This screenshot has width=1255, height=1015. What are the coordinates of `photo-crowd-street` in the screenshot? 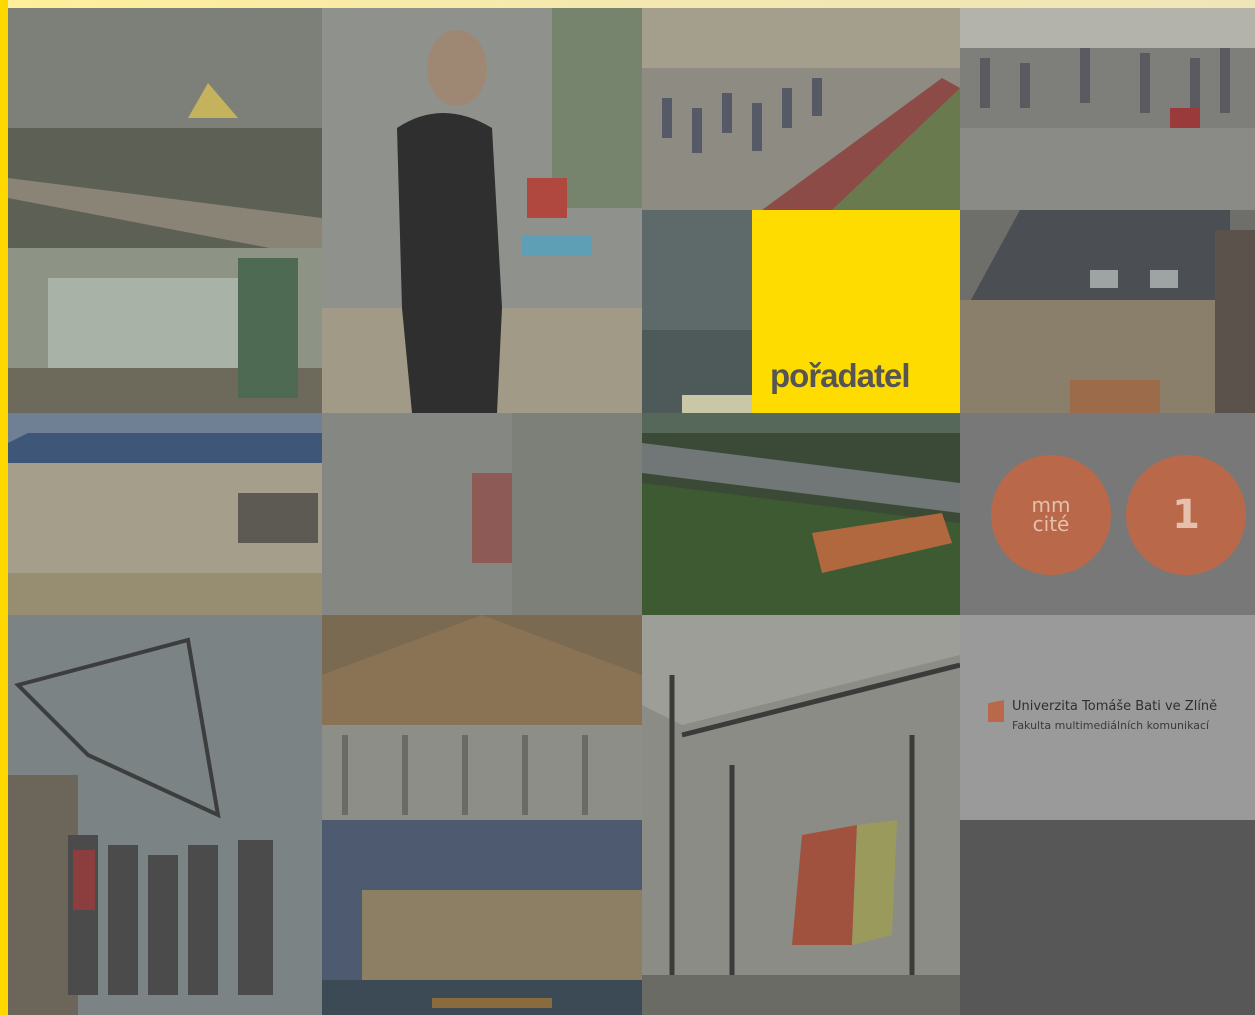 It's located at (1107, 109).